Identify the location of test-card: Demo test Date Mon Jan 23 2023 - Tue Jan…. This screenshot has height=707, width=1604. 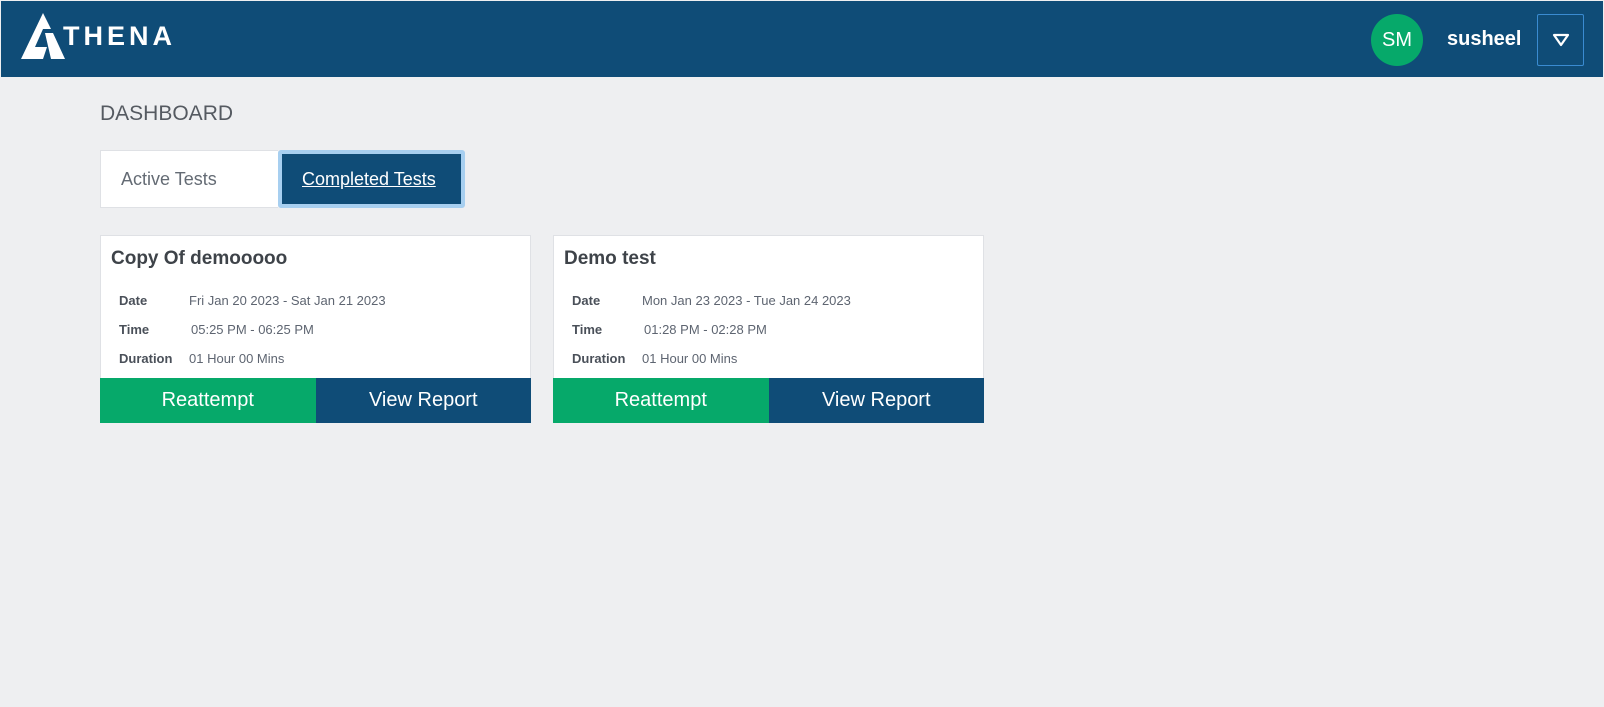
(768, 329).